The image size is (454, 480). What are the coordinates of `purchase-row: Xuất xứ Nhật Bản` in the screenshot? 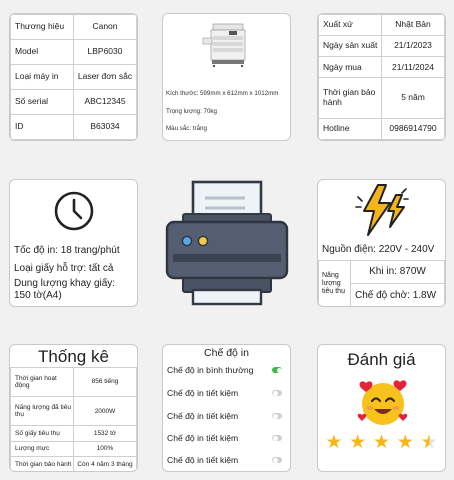 It's located at (381, 25).